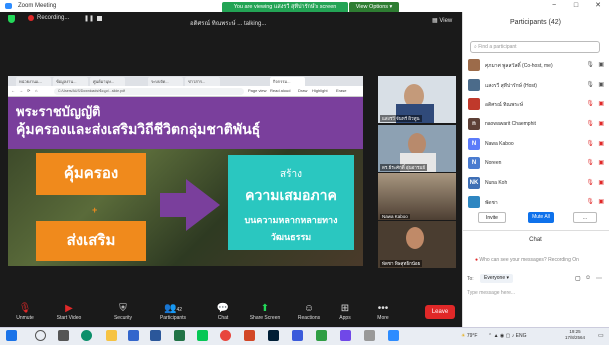 The image size is (609, 345). I want to click on chrome-icon, so click(225, 335).